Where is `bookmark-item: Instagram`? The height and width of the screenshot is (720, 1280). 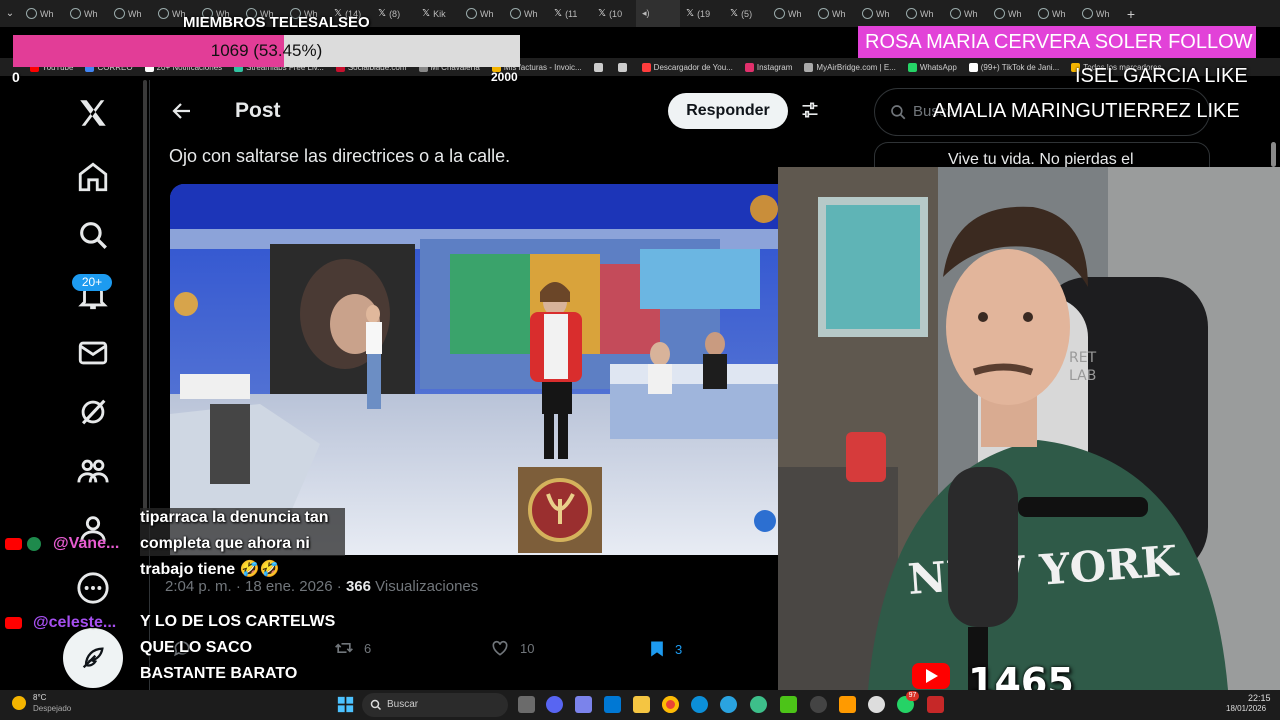
bookmark-item: Instagram is located at coordinates (768, 67).